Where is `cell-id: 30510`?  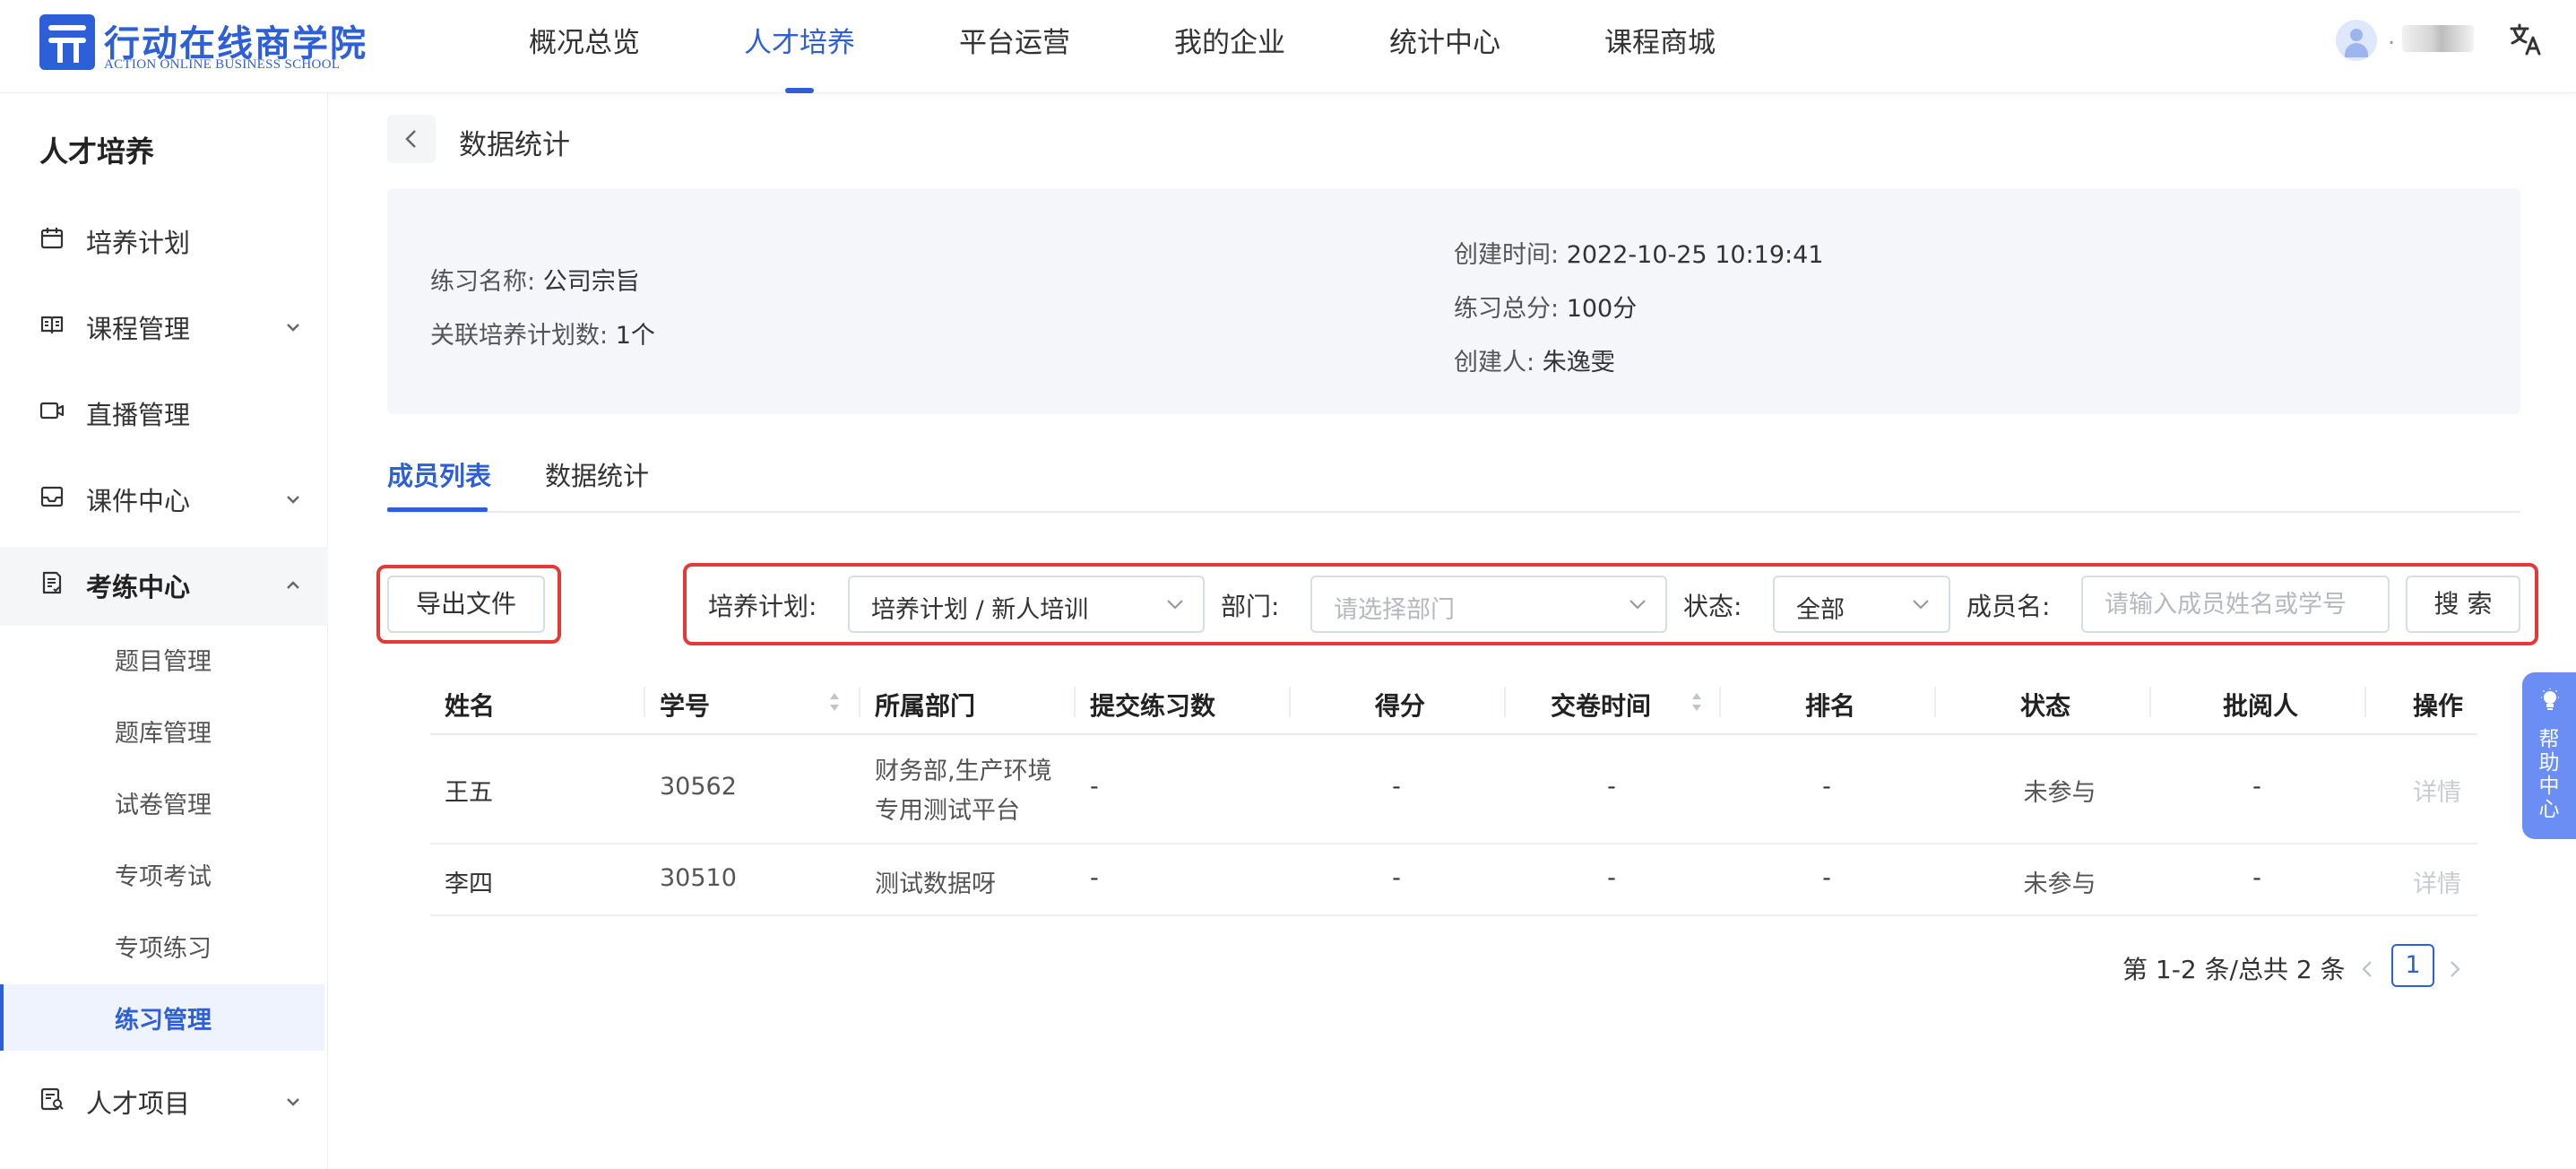
cell-id: 30510 is located at coordinates (698, 878).